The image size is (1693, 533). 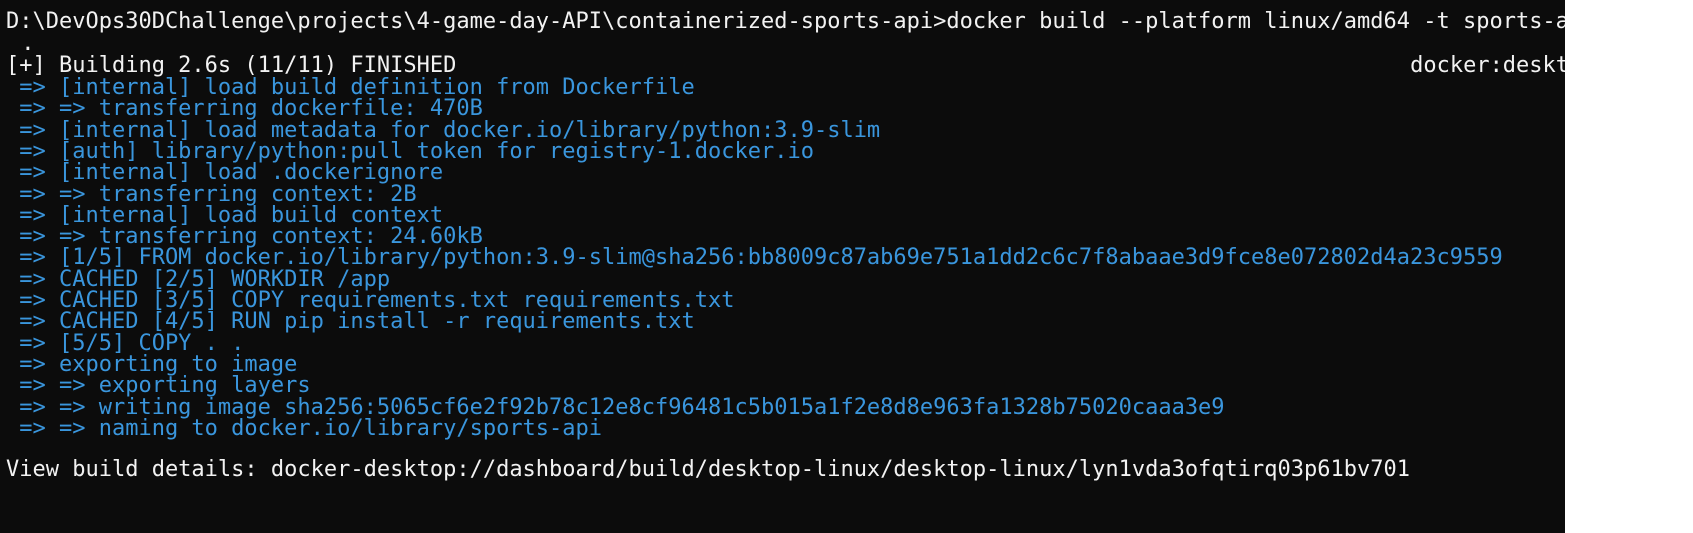 I want to click on build-step-text: => [internal] load .dockerignore, so click(x=225, y=173).